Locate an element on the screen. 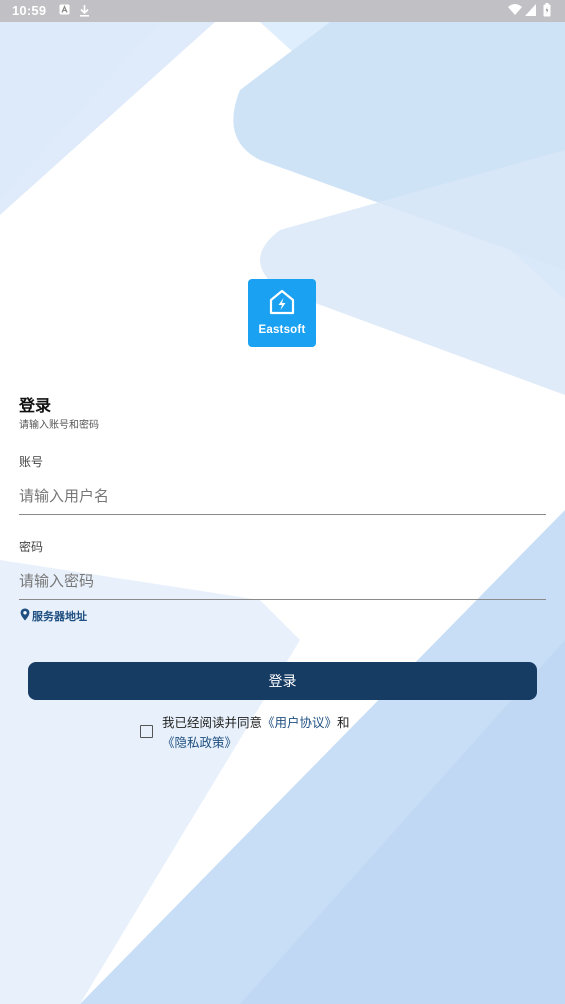 This screenshot has width=565, height=1004. status-time: 10:59 is located at coordinates (29, 10).